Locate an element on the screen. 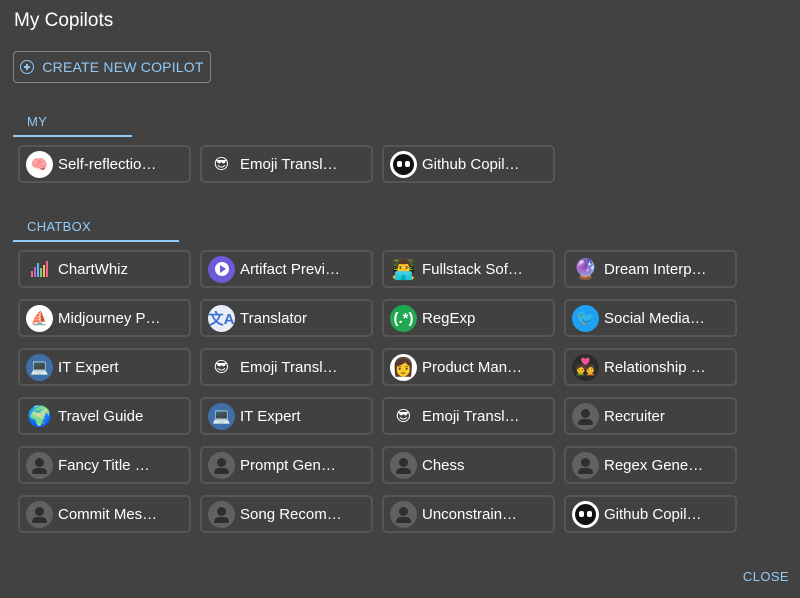  twitter-icon: 🐦 is located at coordinates (585, 318).